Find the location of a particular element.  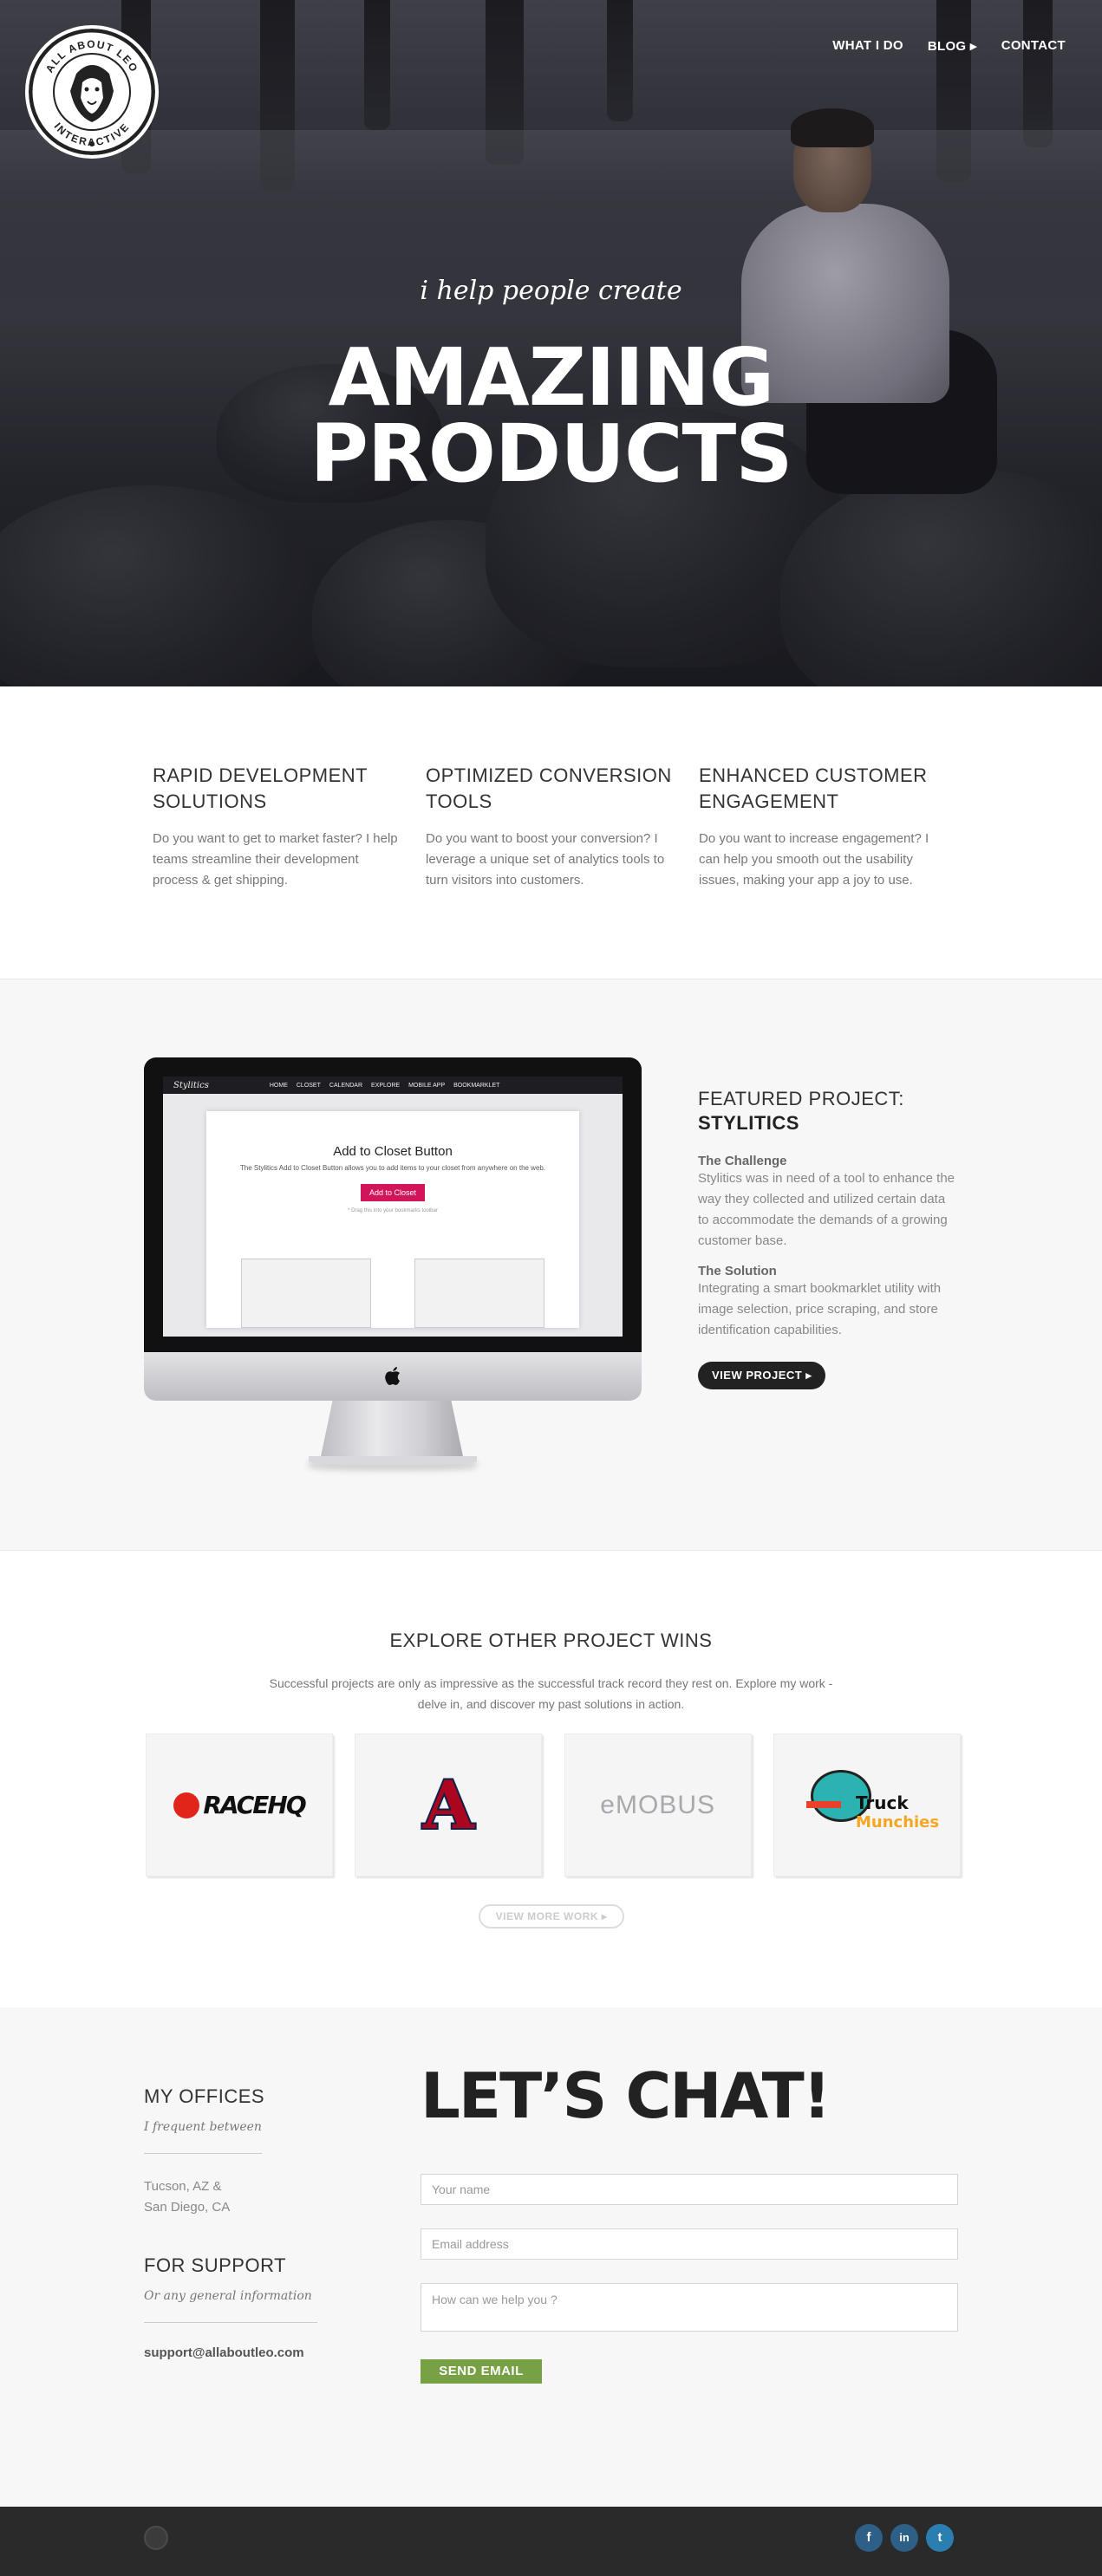

nav-blog: BLOG ▸ is located at coordinates (953, 46).